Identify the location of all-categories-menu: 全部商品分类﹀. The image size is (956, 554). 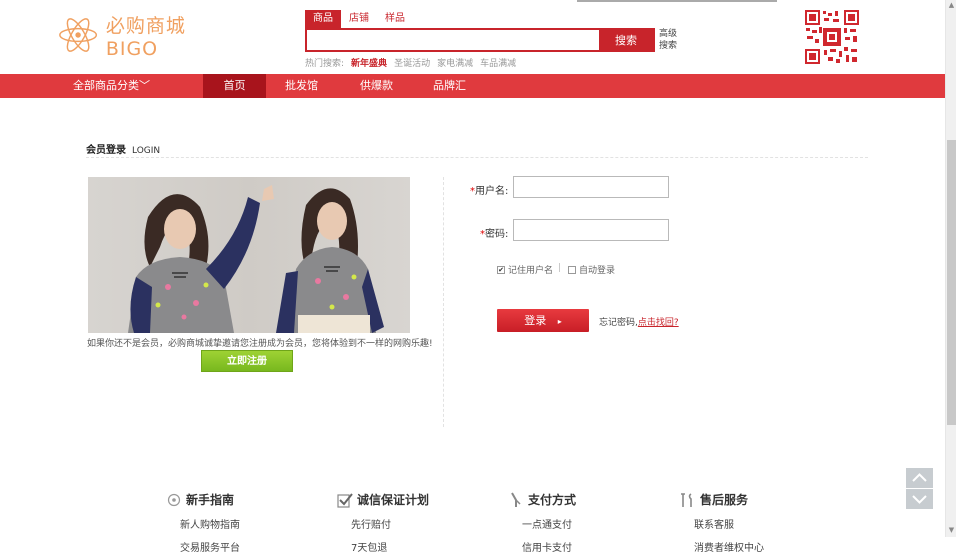
(111, 86).